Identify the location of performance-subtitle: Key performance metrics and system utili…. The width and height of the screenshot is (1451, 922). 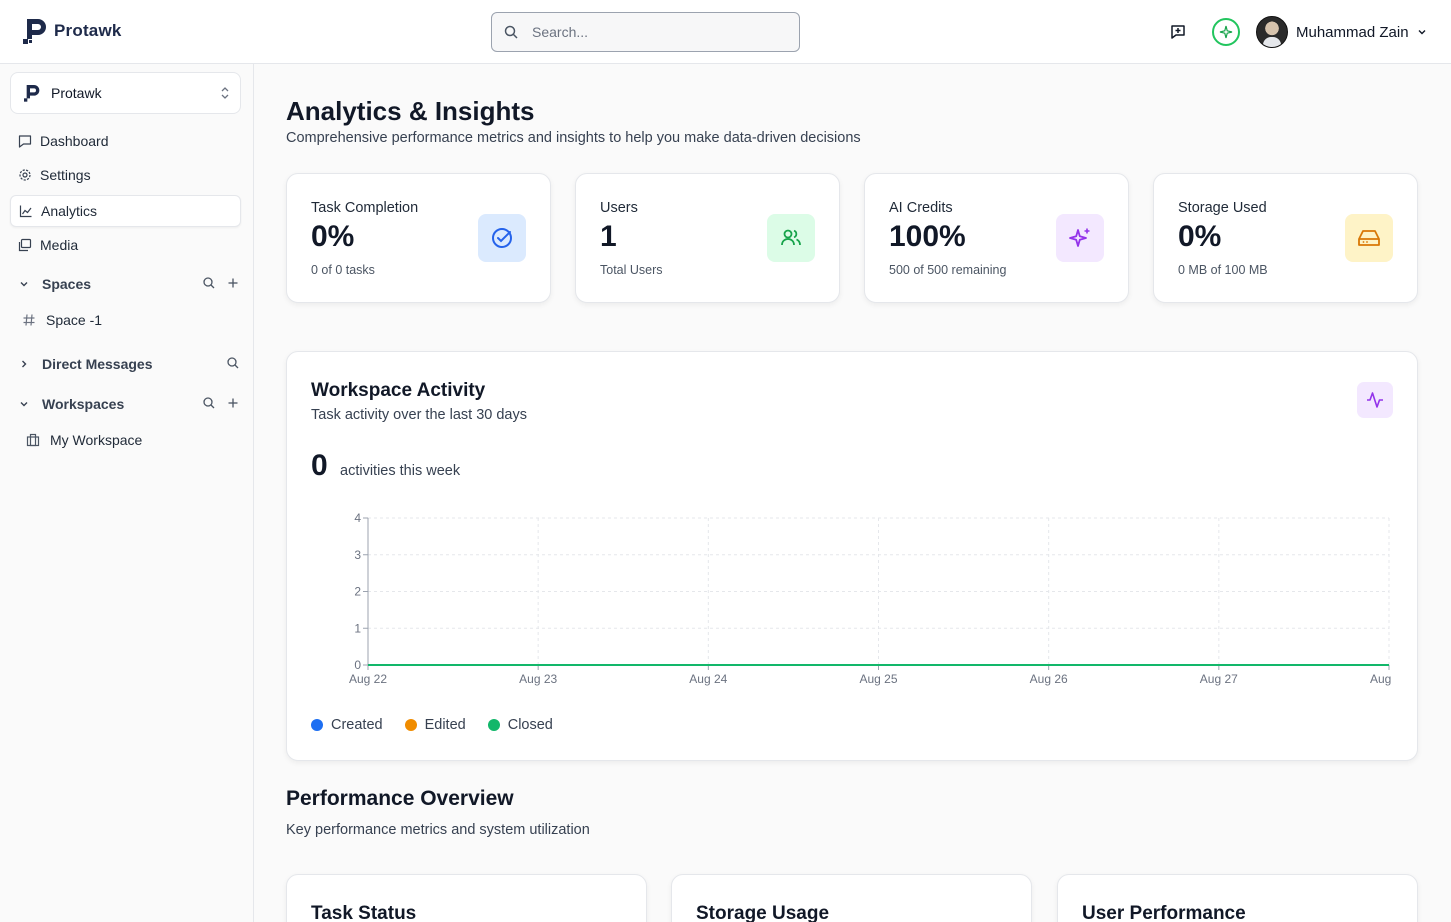
(438, 830).